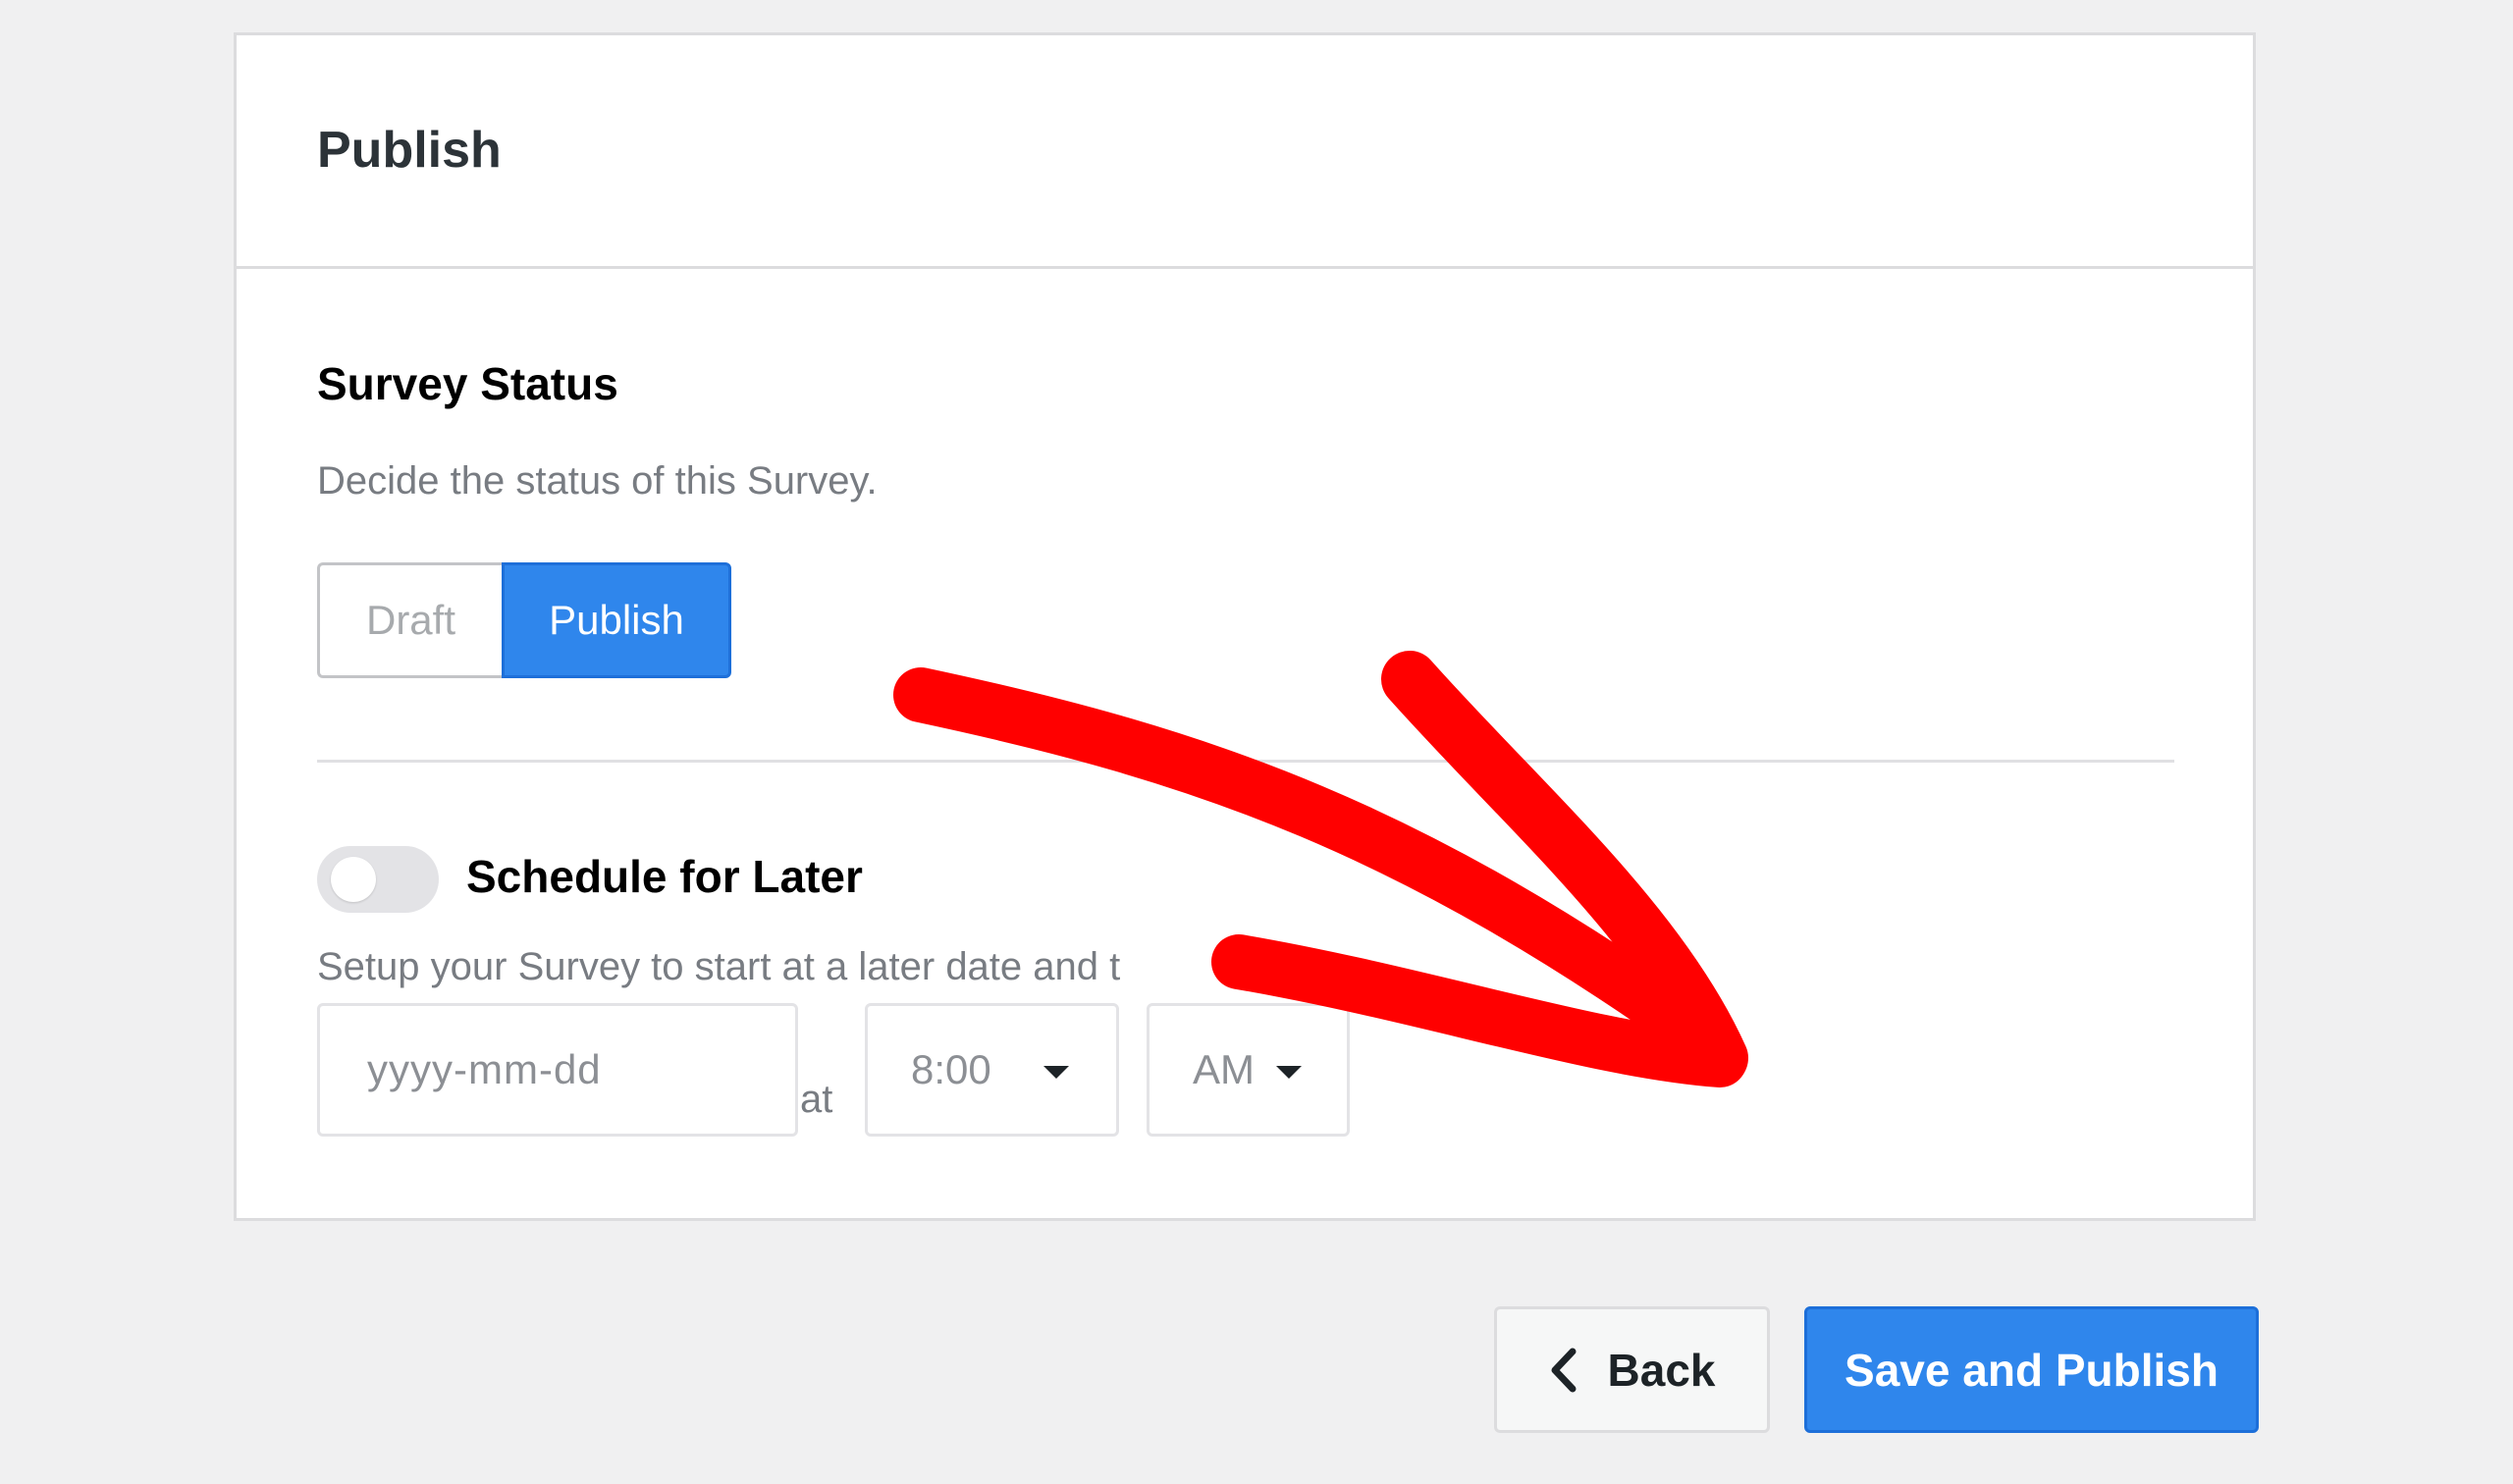 The width and height of the screenshot is (2513, 1484). I want to click on date-input, so click(564, 1069).